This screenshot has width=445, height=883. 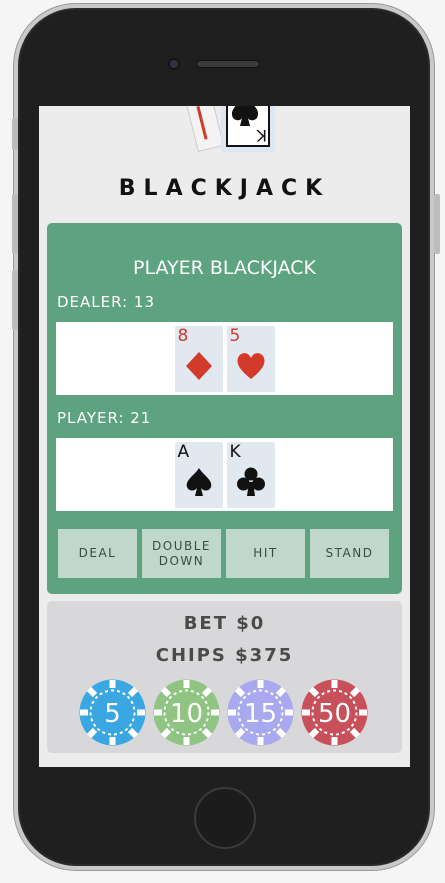 I want to click on playing-card: A, so click(x=198, y=474).